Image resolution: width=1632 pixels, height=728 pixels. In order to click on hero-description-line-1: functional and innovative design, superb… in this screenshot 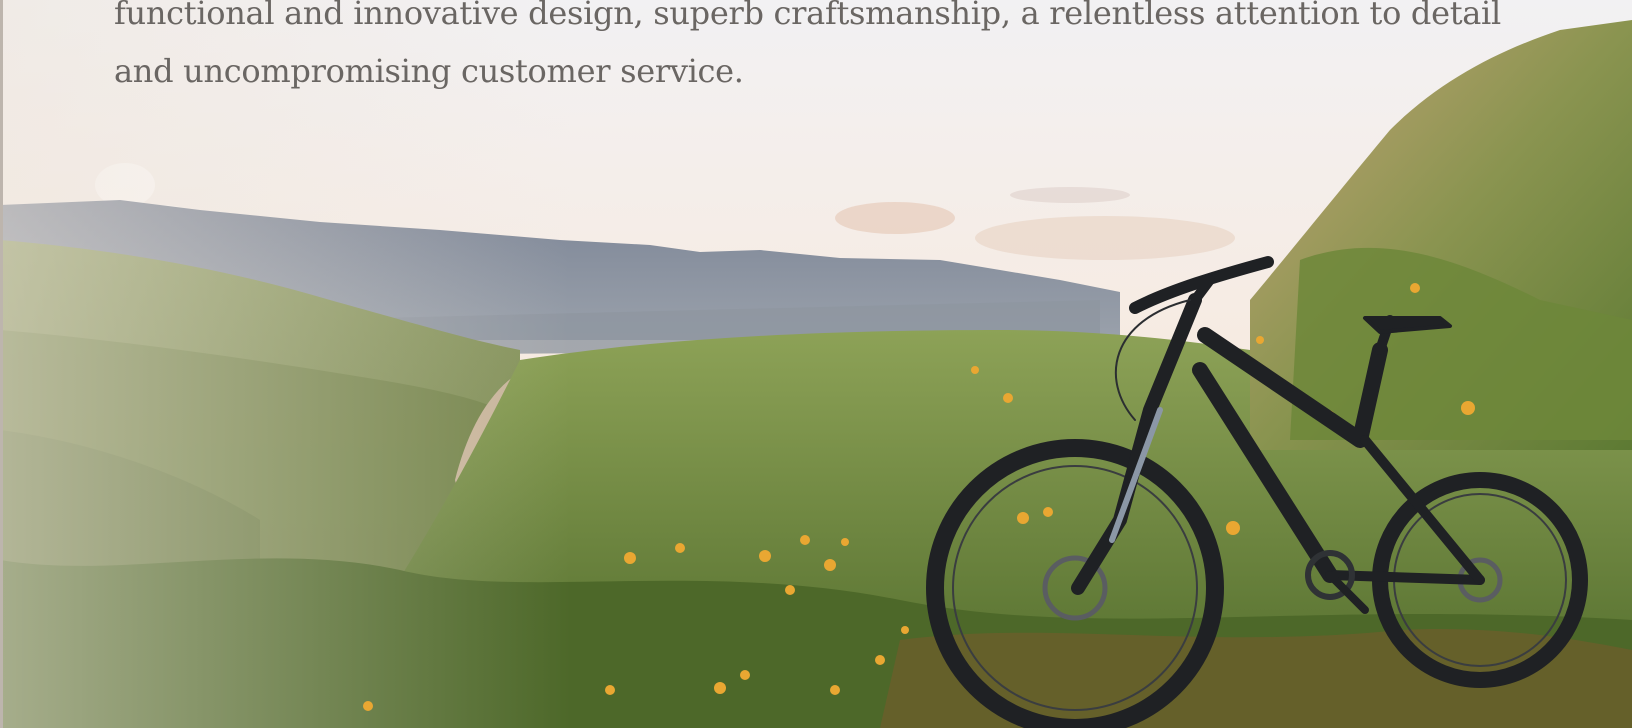, I will do `click(807, 16)`.